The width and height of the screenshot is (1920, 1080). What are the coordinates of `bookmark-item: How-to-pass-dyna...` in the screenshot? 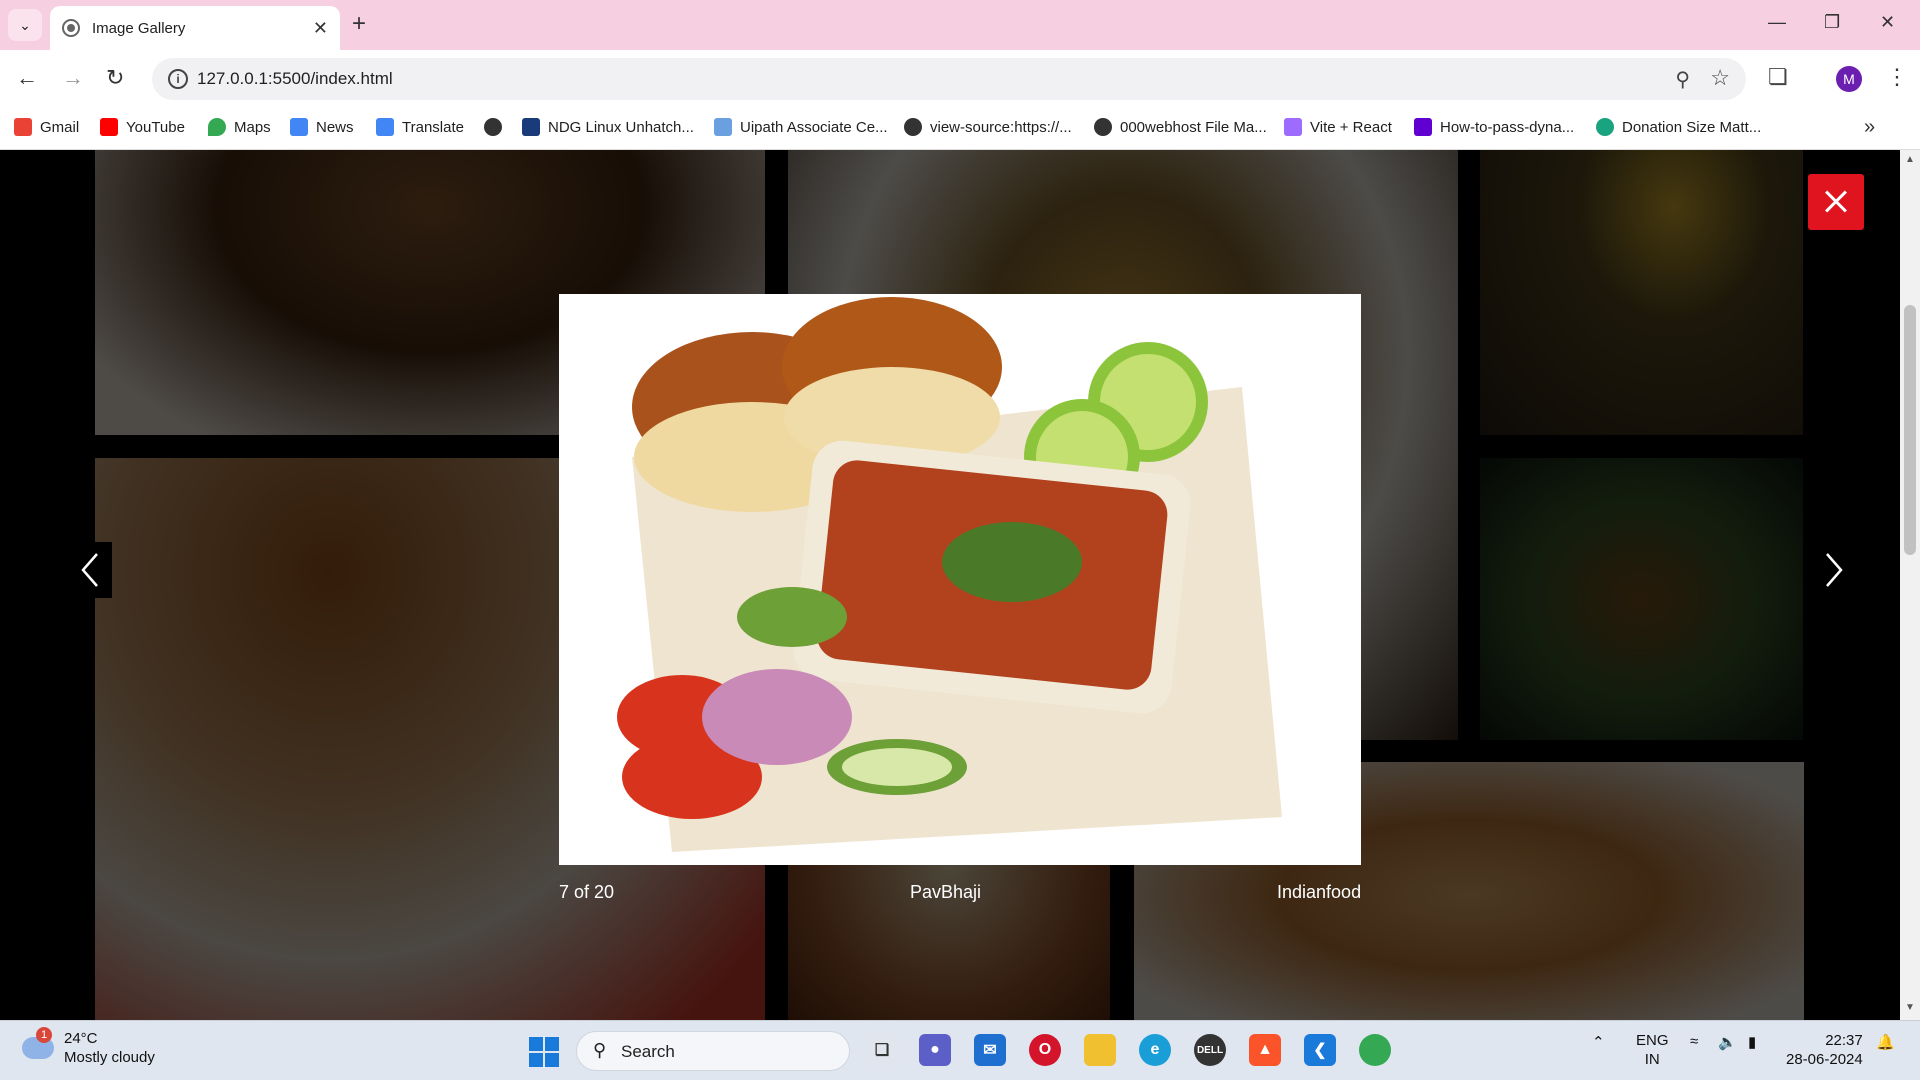 It's located at (1494, 127).